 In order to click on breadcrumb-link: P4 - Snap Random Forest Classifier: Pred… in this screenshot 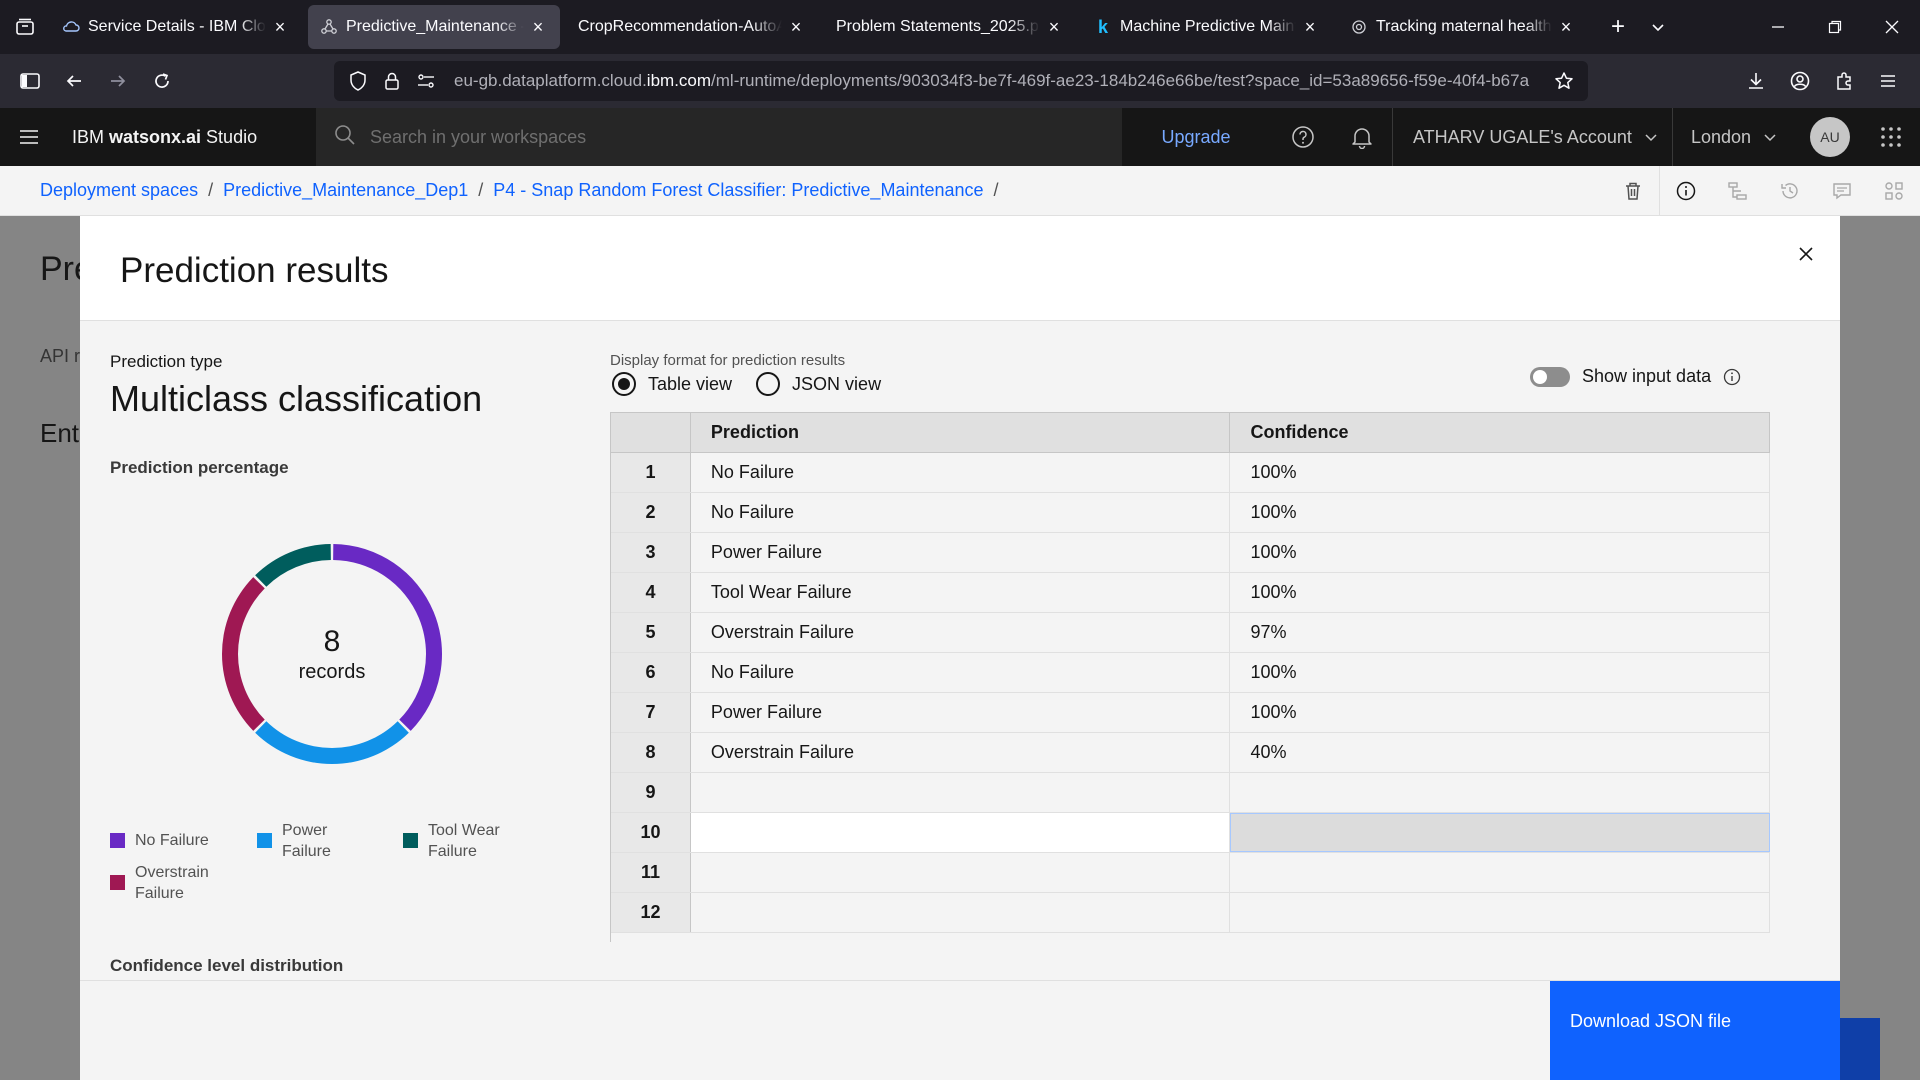, I will do `click(738, 190)`.